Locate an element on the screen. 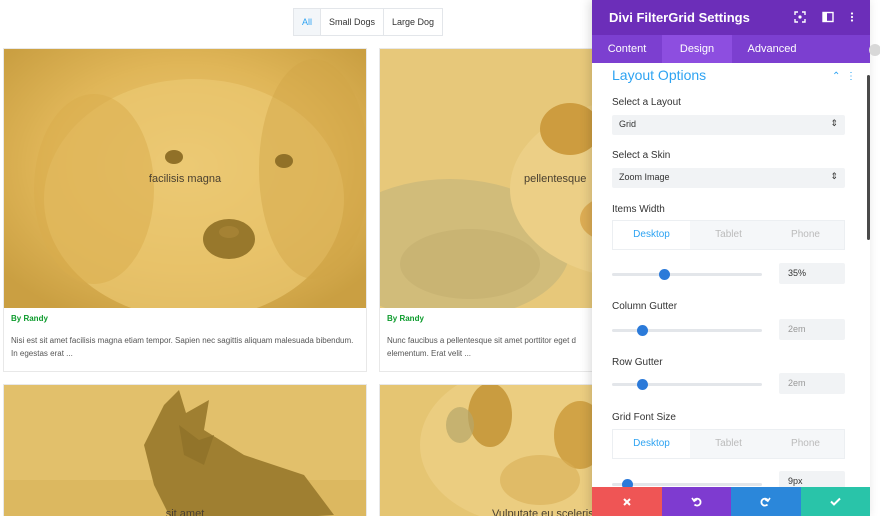 This screenshot has width=880, height=516. layout-select: Grid ⇕ is located at coordinates (728, 125).